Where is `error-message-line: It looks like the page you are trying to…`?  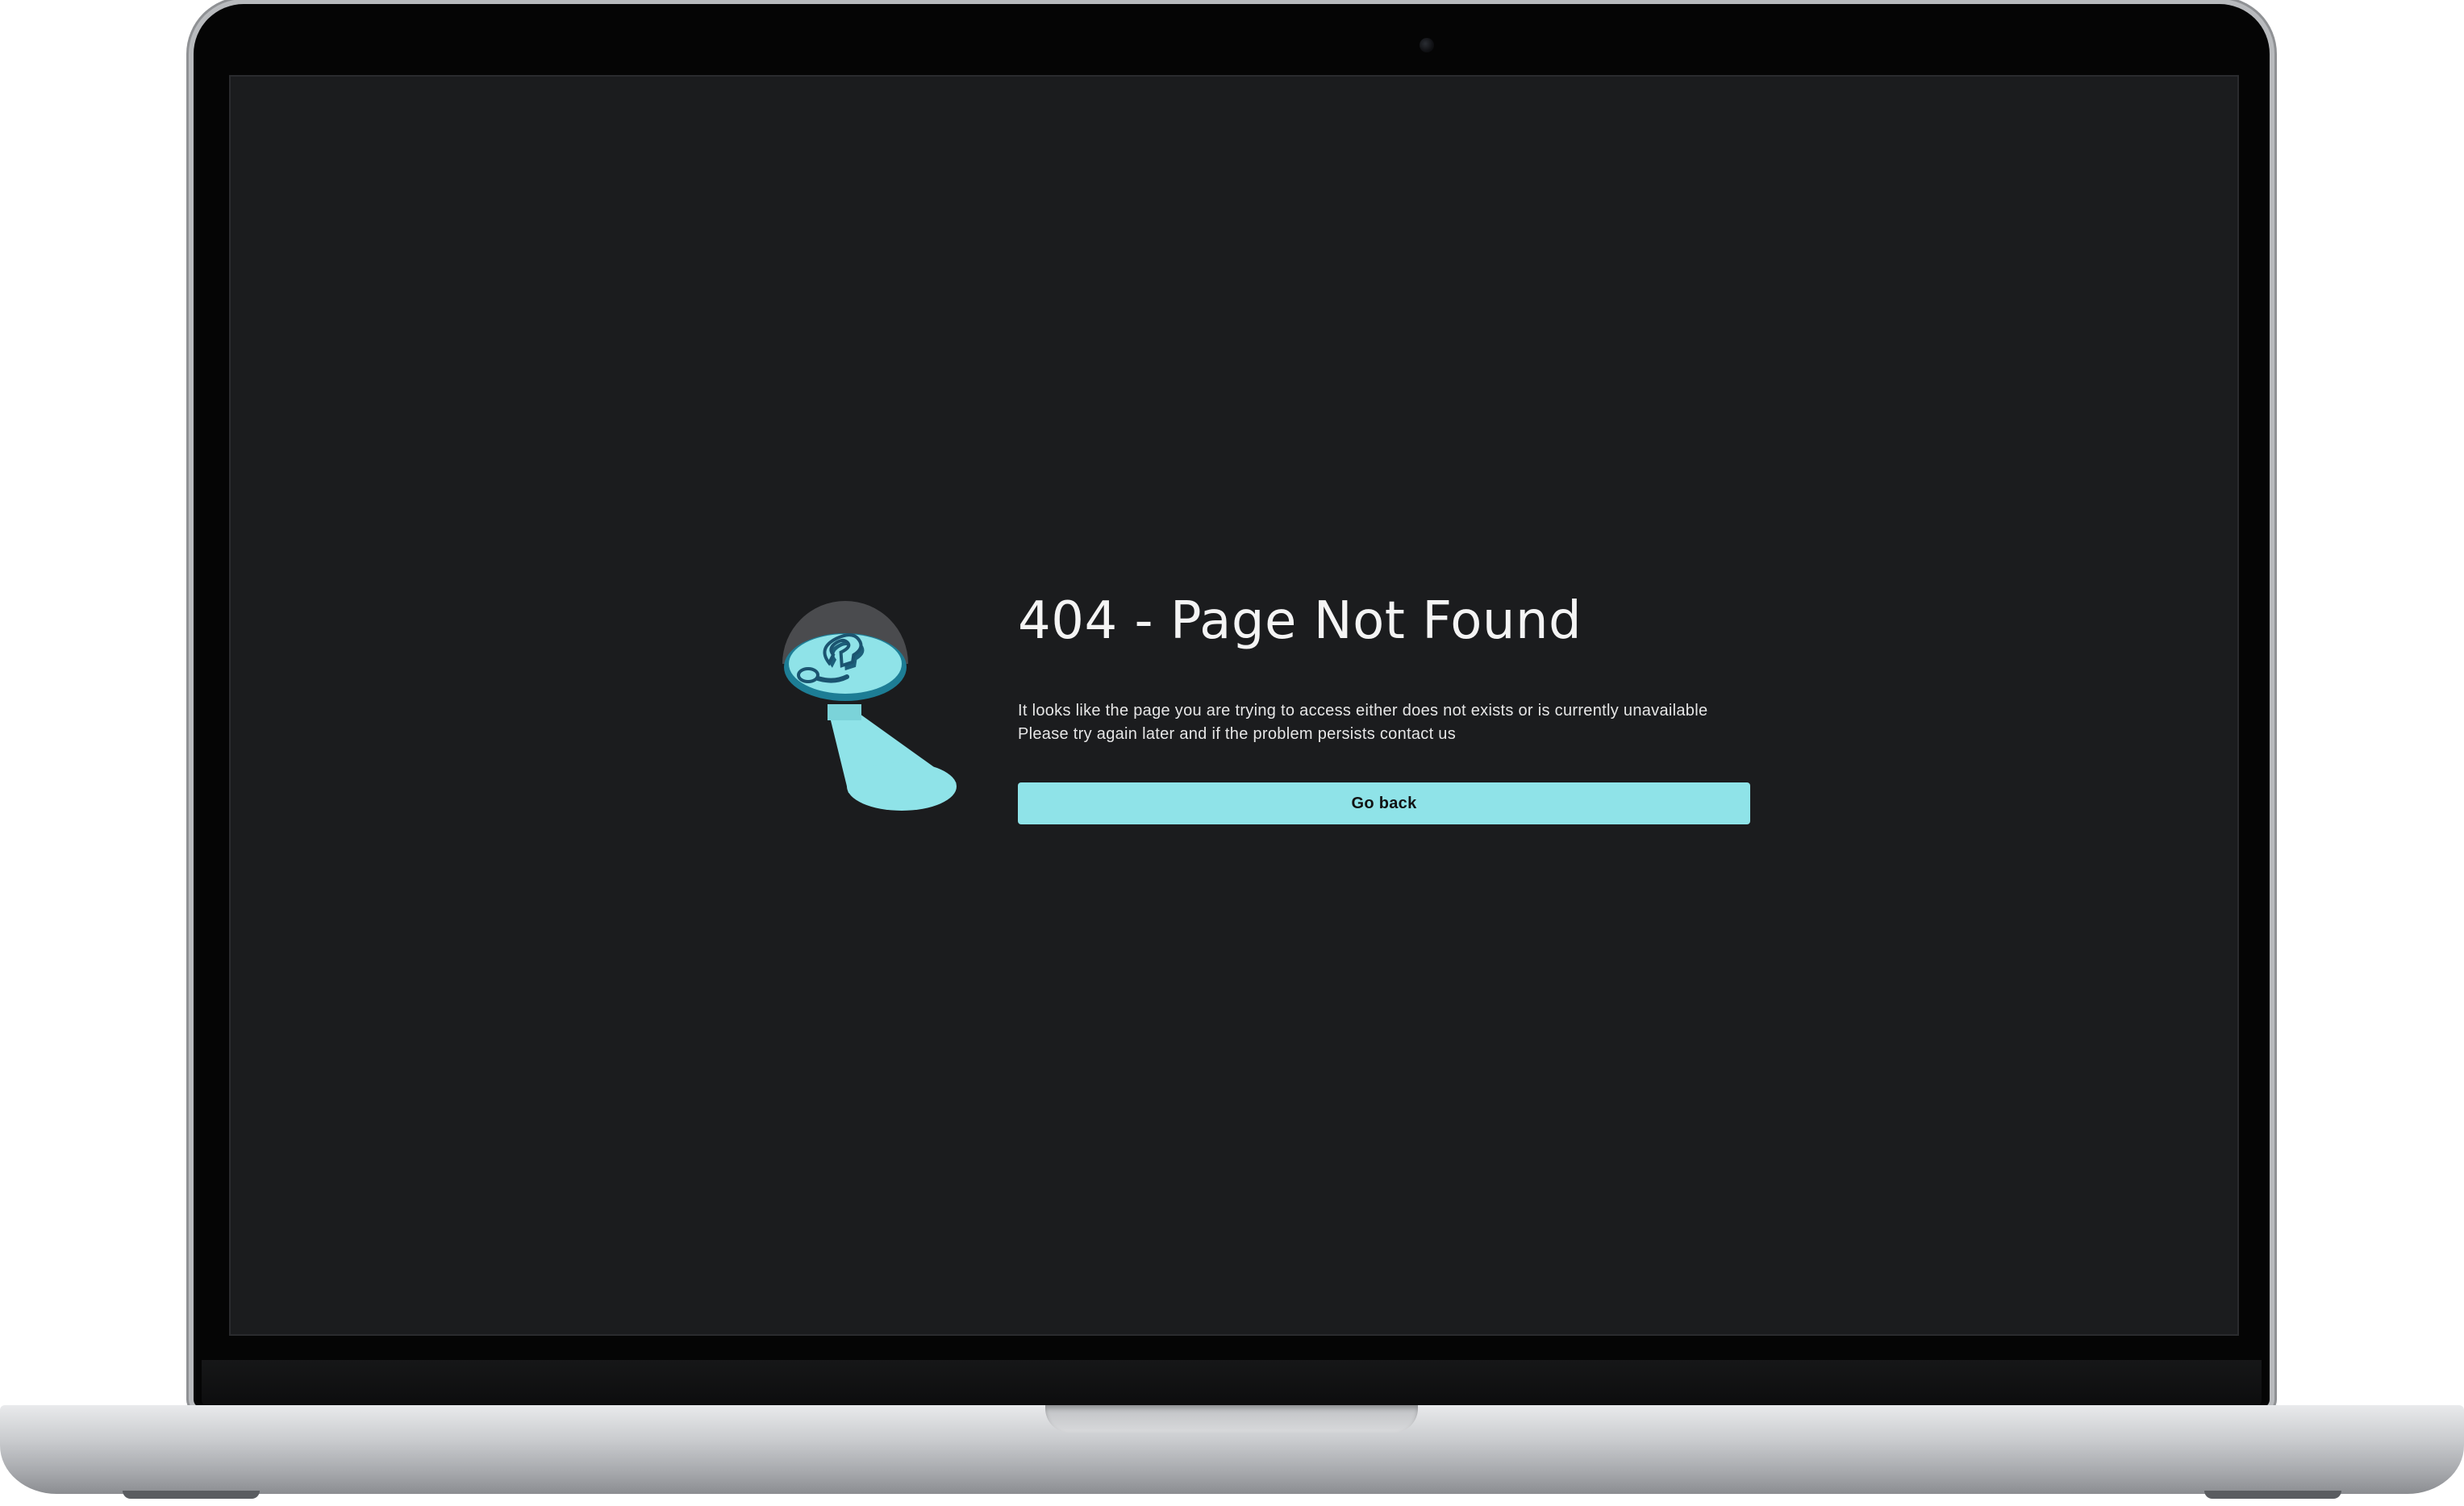
error-message-line: It looks like the page you are trying to… is located at coordinates (1363, 711).